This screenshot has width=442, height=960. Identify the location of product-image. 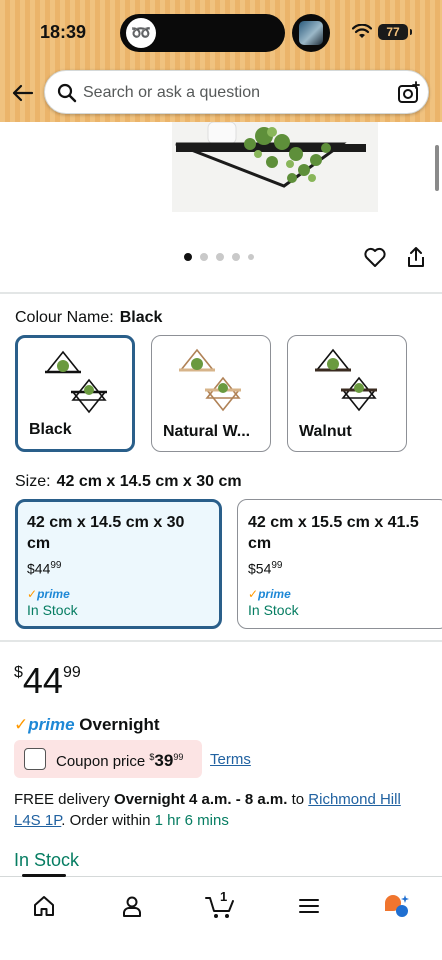
(275, 167).